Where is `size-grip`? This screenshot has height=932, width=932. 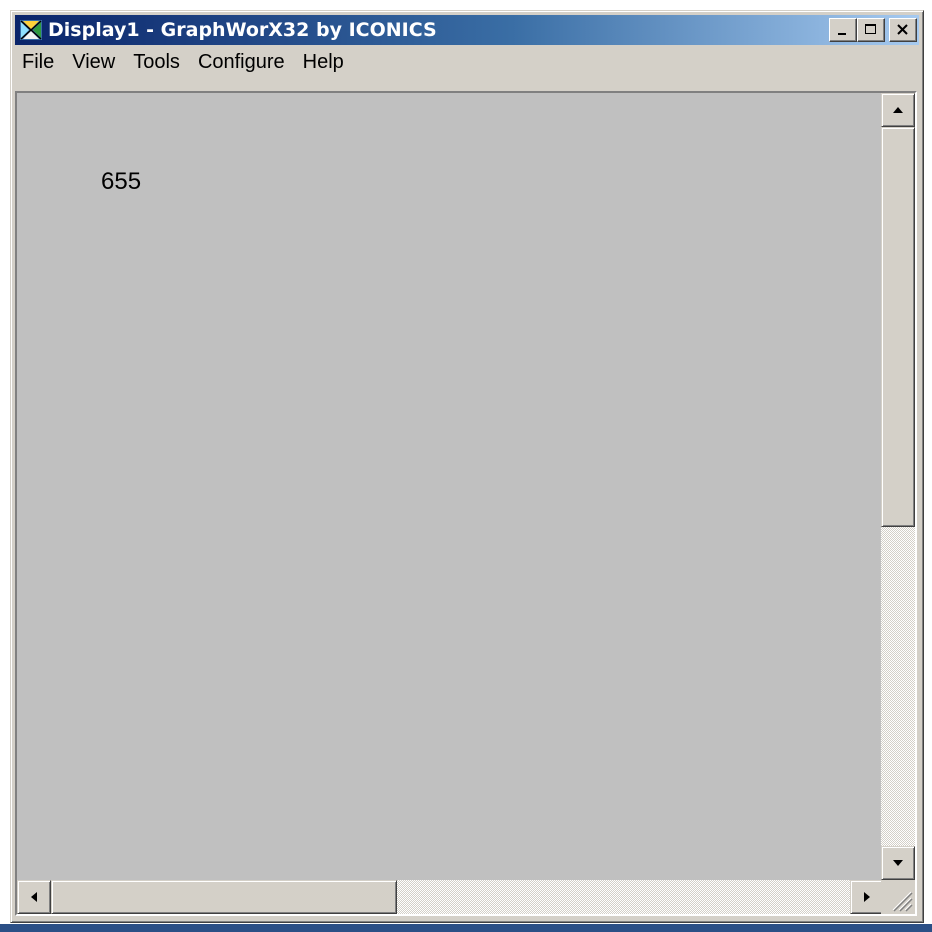
size-grip is located at coordinates (898, 897).